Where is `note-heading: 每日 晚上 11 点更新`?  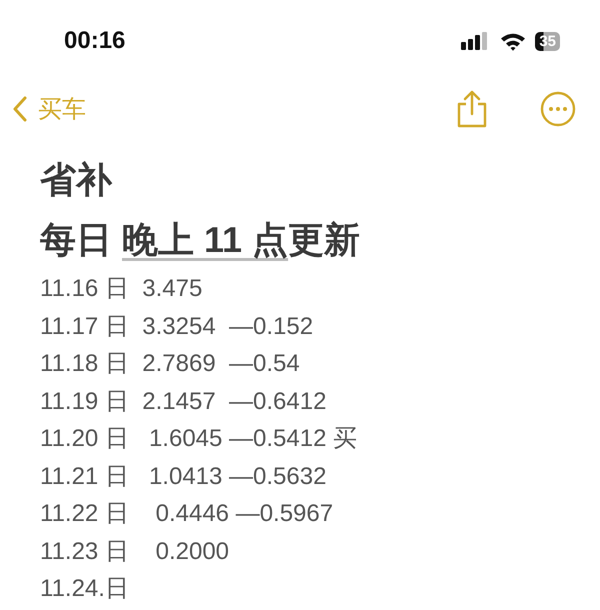
note-heading: 每日 晚上 11 点更新 is located at coordinates (201, 240).